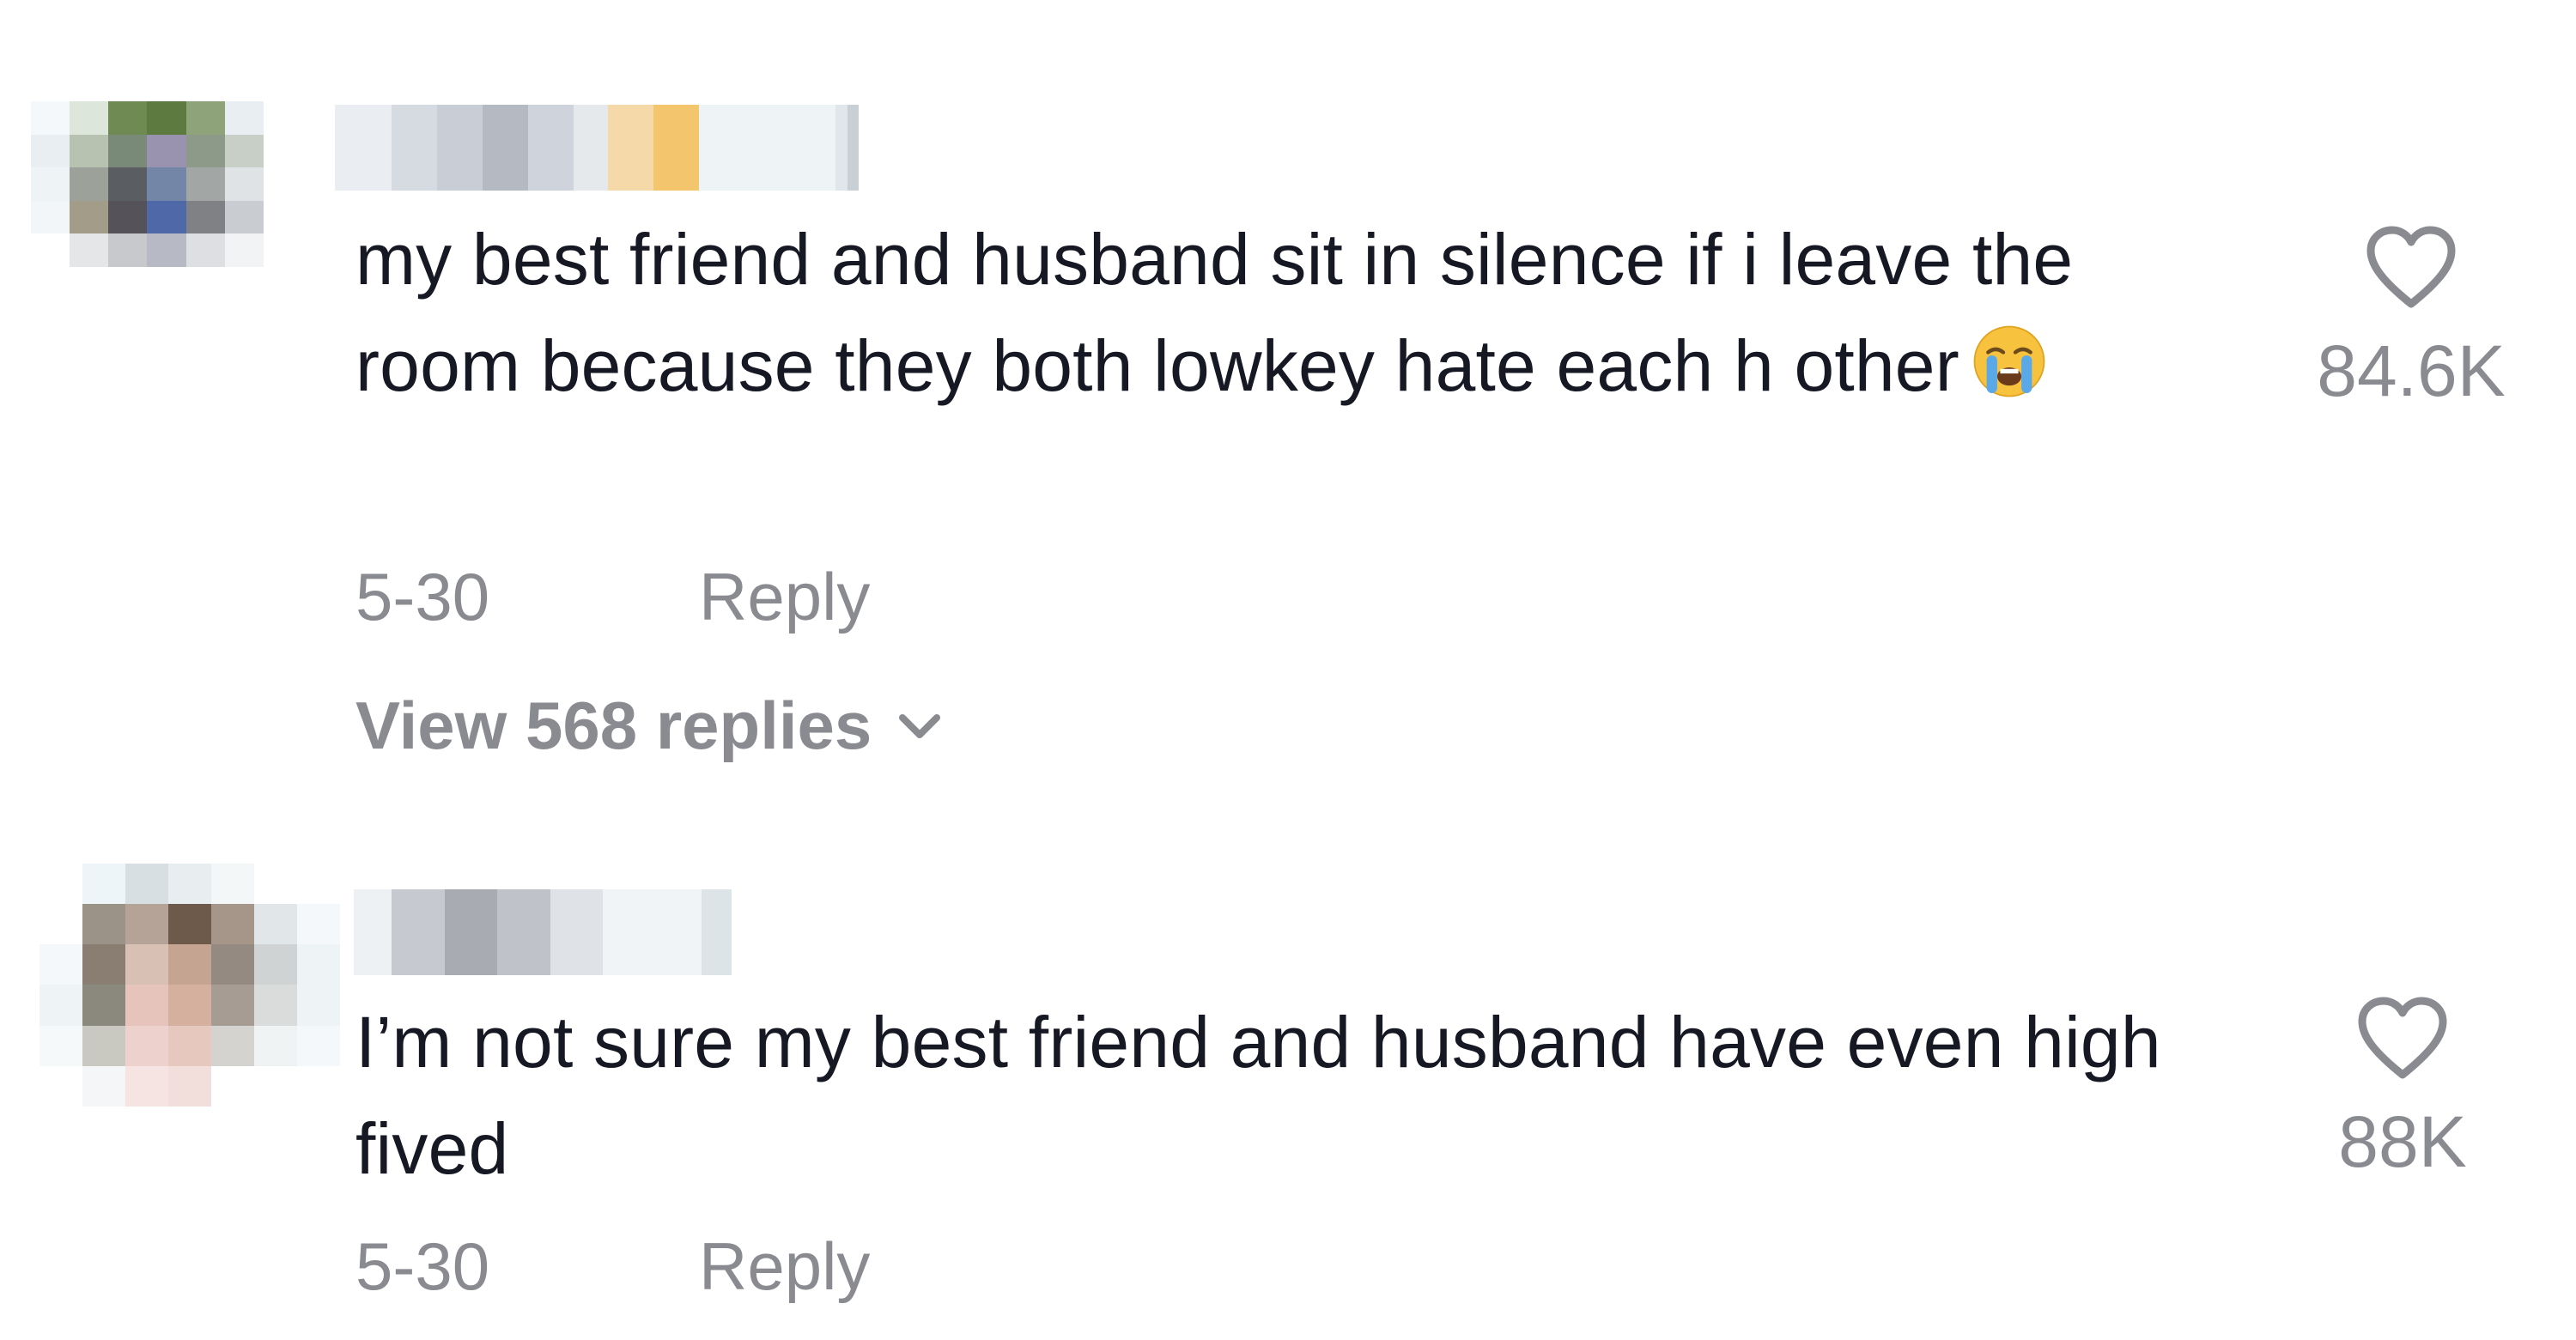  What do you see at coordinates (2402, 1090) in the screenshot?
I see `like-control: 88K` at bounding box center [2402, 1090].